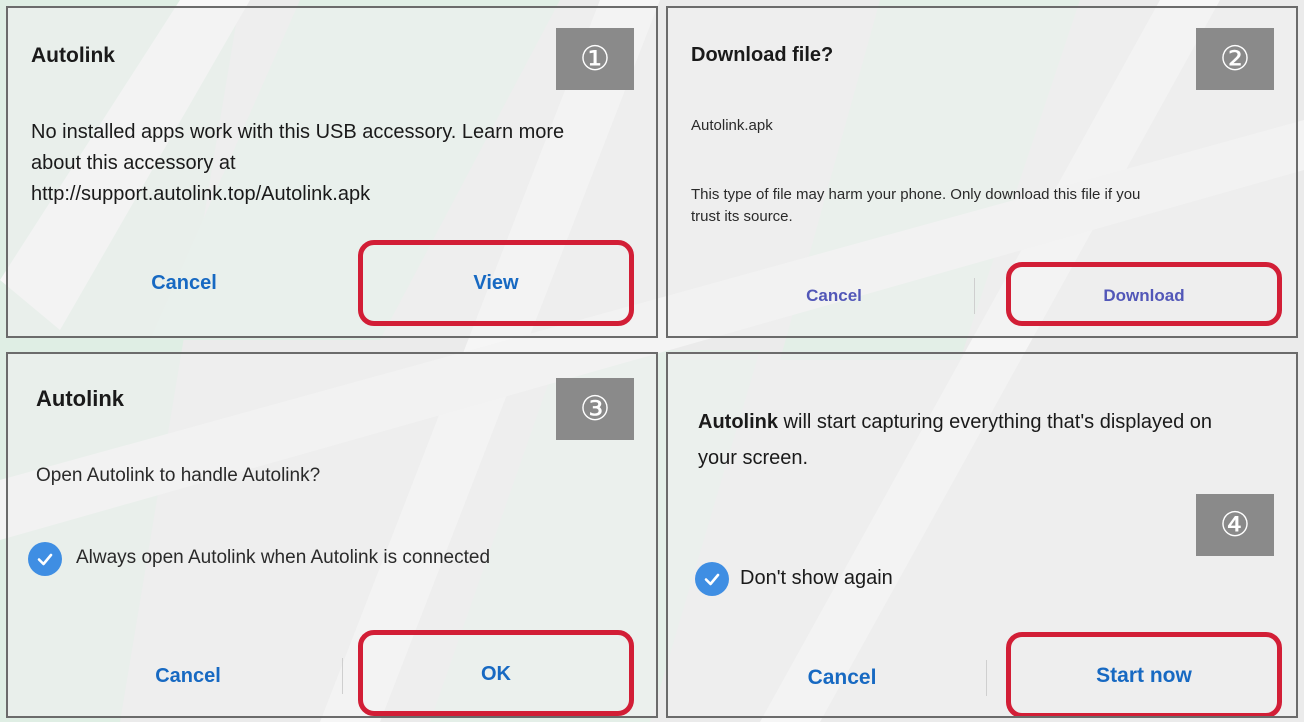 This screenshot has width=1304, height=722. Describe the element at coordinates (595, 59) in the screenshot. I see `step-badge: ①` at that location.